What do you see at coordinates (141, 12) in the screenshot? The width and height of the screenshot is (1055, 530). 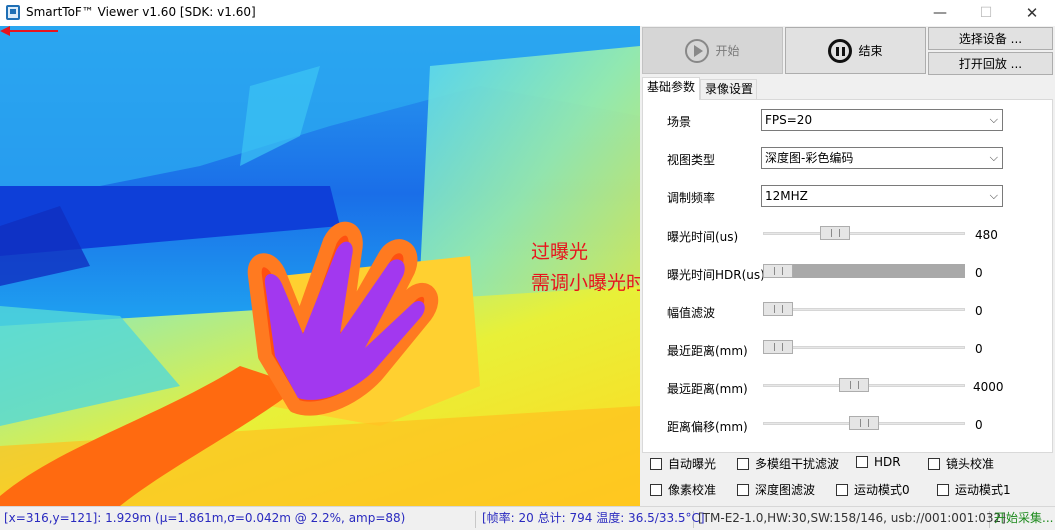 I see `window-title: SmartToF™ Viewer v1.60 [SDK: v1.60]` at bounding box center [141, 12].